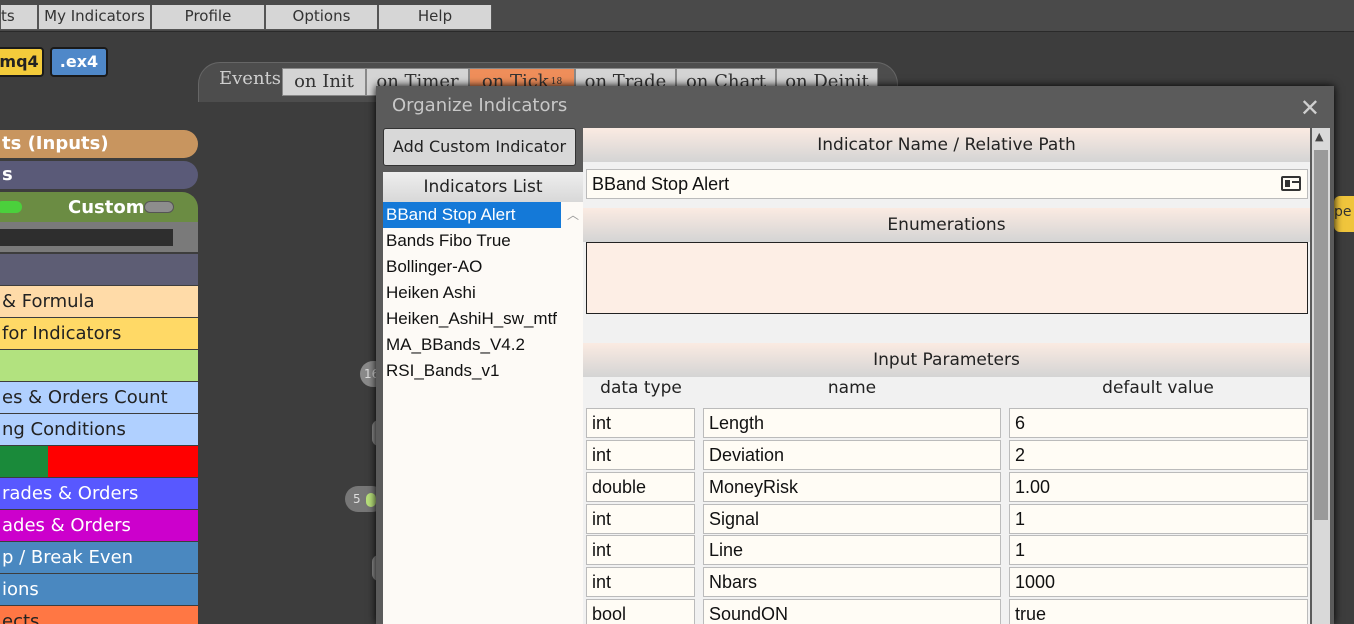 This screenshot has height=624, width=1354. I want to click on sidebar-item-conditions: ng Conditions, so click(99, 429).